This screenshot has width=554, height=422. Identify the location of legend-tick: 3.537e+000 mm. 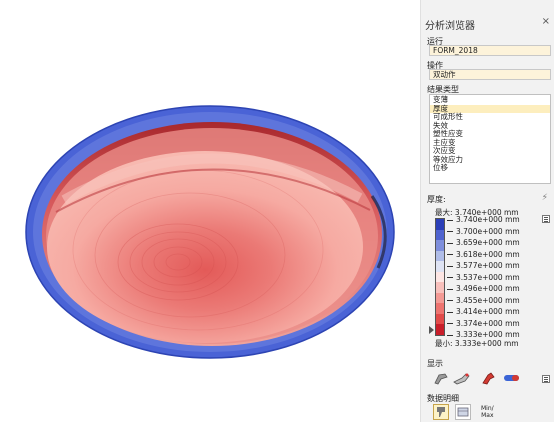
(483, 277).